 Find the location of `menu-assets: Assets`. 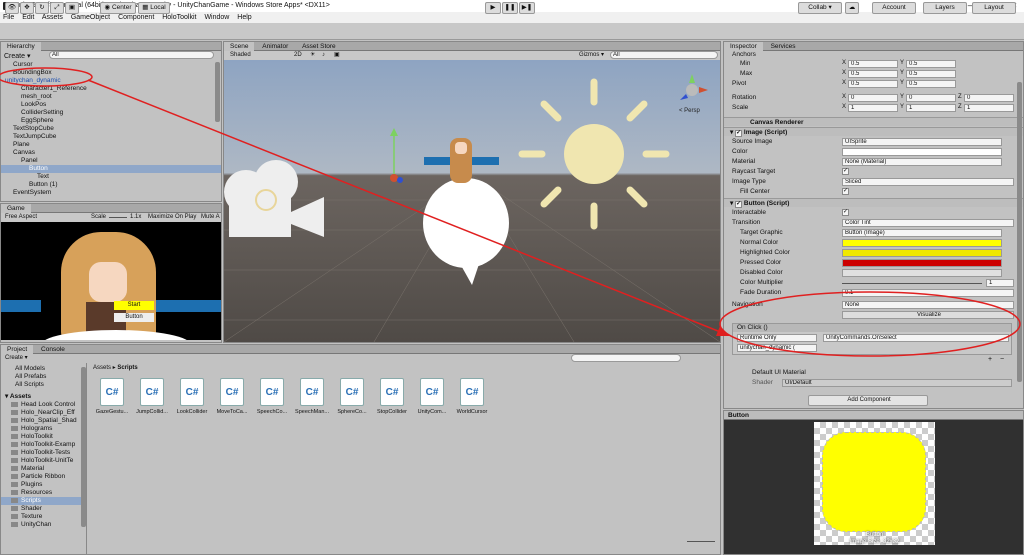

menu-assets: Assets is located at coordinates (52, 17).